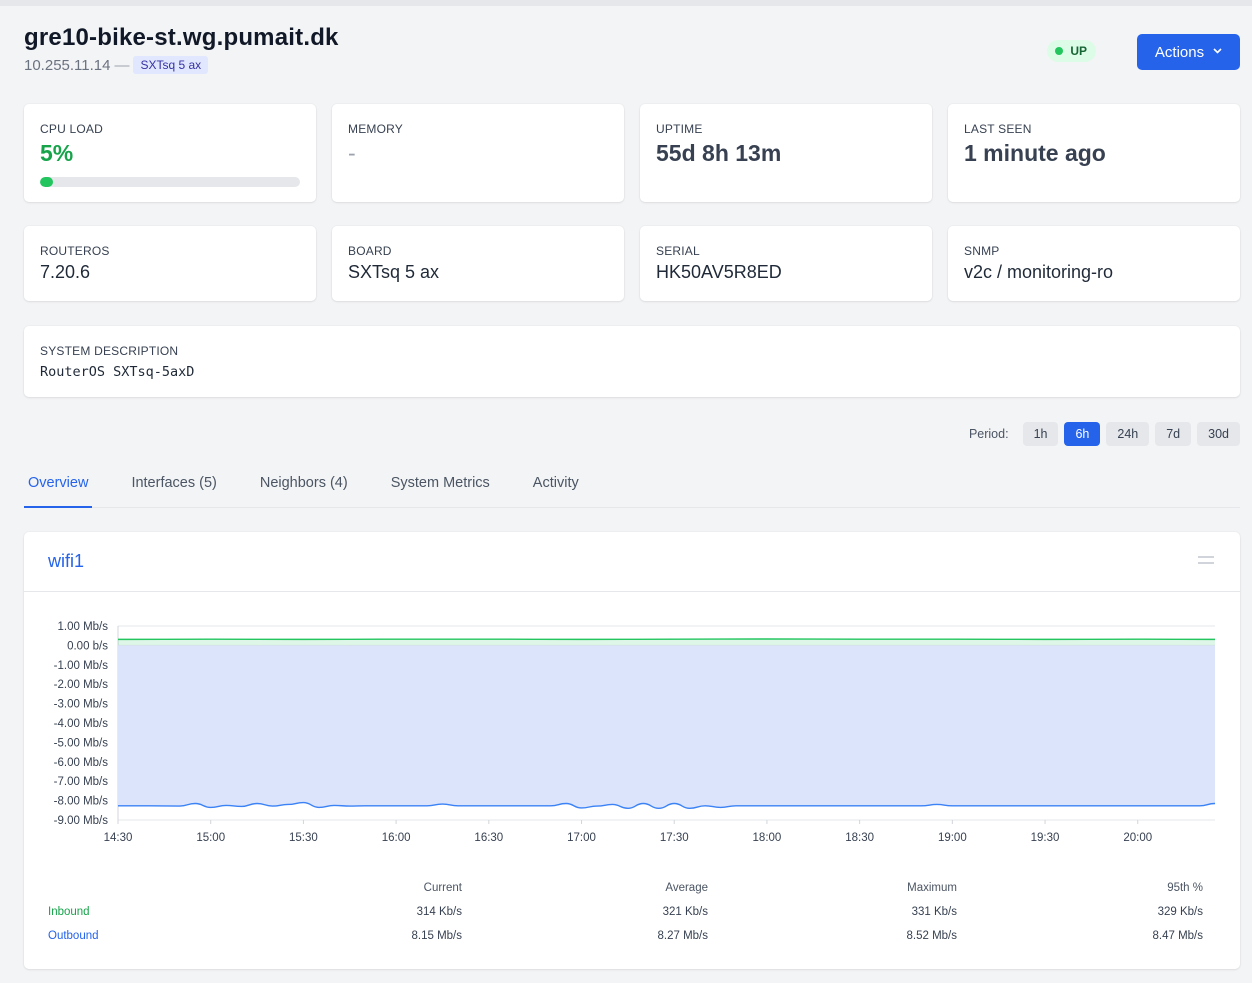 The height and width of the screenshot is (983, 1252). What do you see at coordinates (375, 129) in the screenshot?
I see `memory-label: MEMORY` at bounding box center [375, 129].